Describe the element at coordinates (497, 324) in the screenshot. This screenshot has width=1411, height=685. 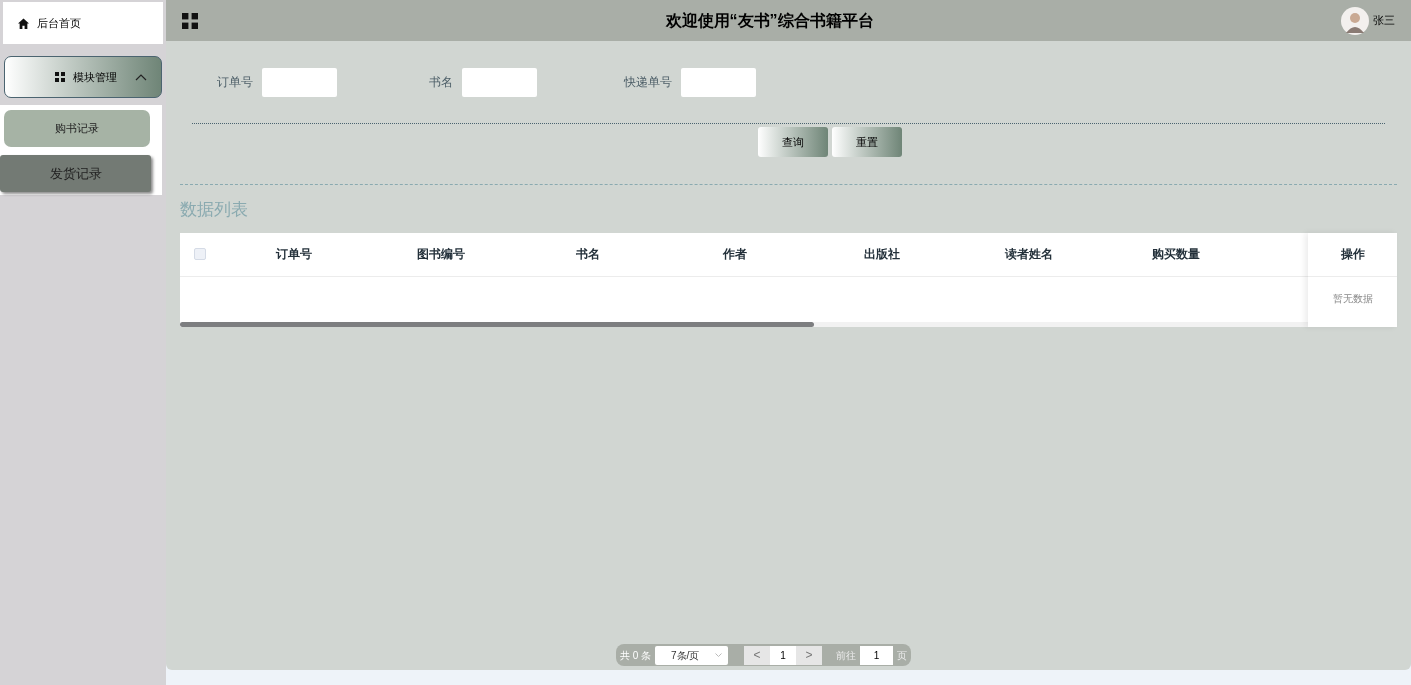
I see `scrollbar-thumb` at that location.